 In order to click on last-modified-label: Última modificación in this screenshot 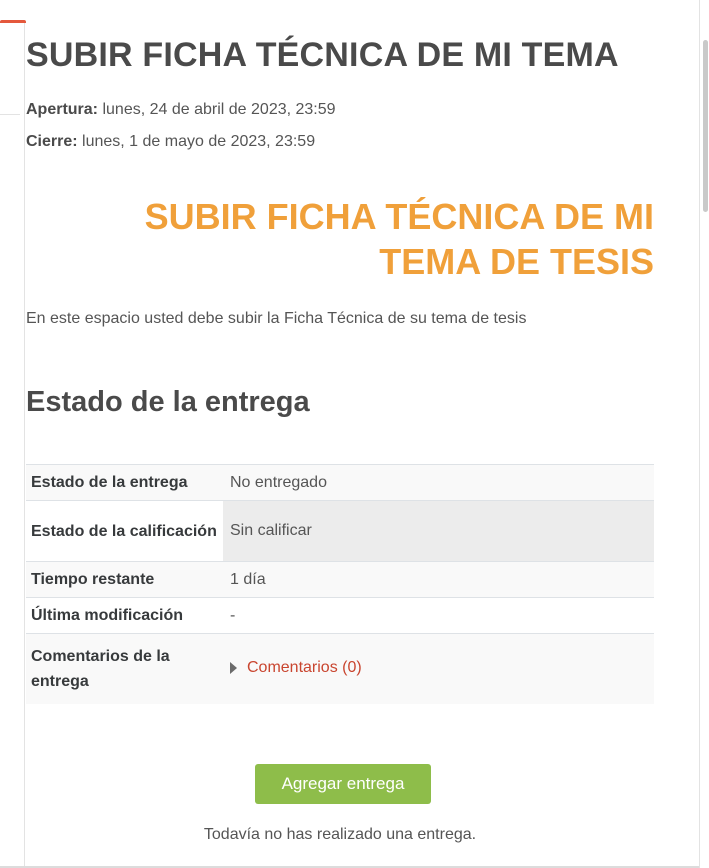, I will do `click(124, 615)`.